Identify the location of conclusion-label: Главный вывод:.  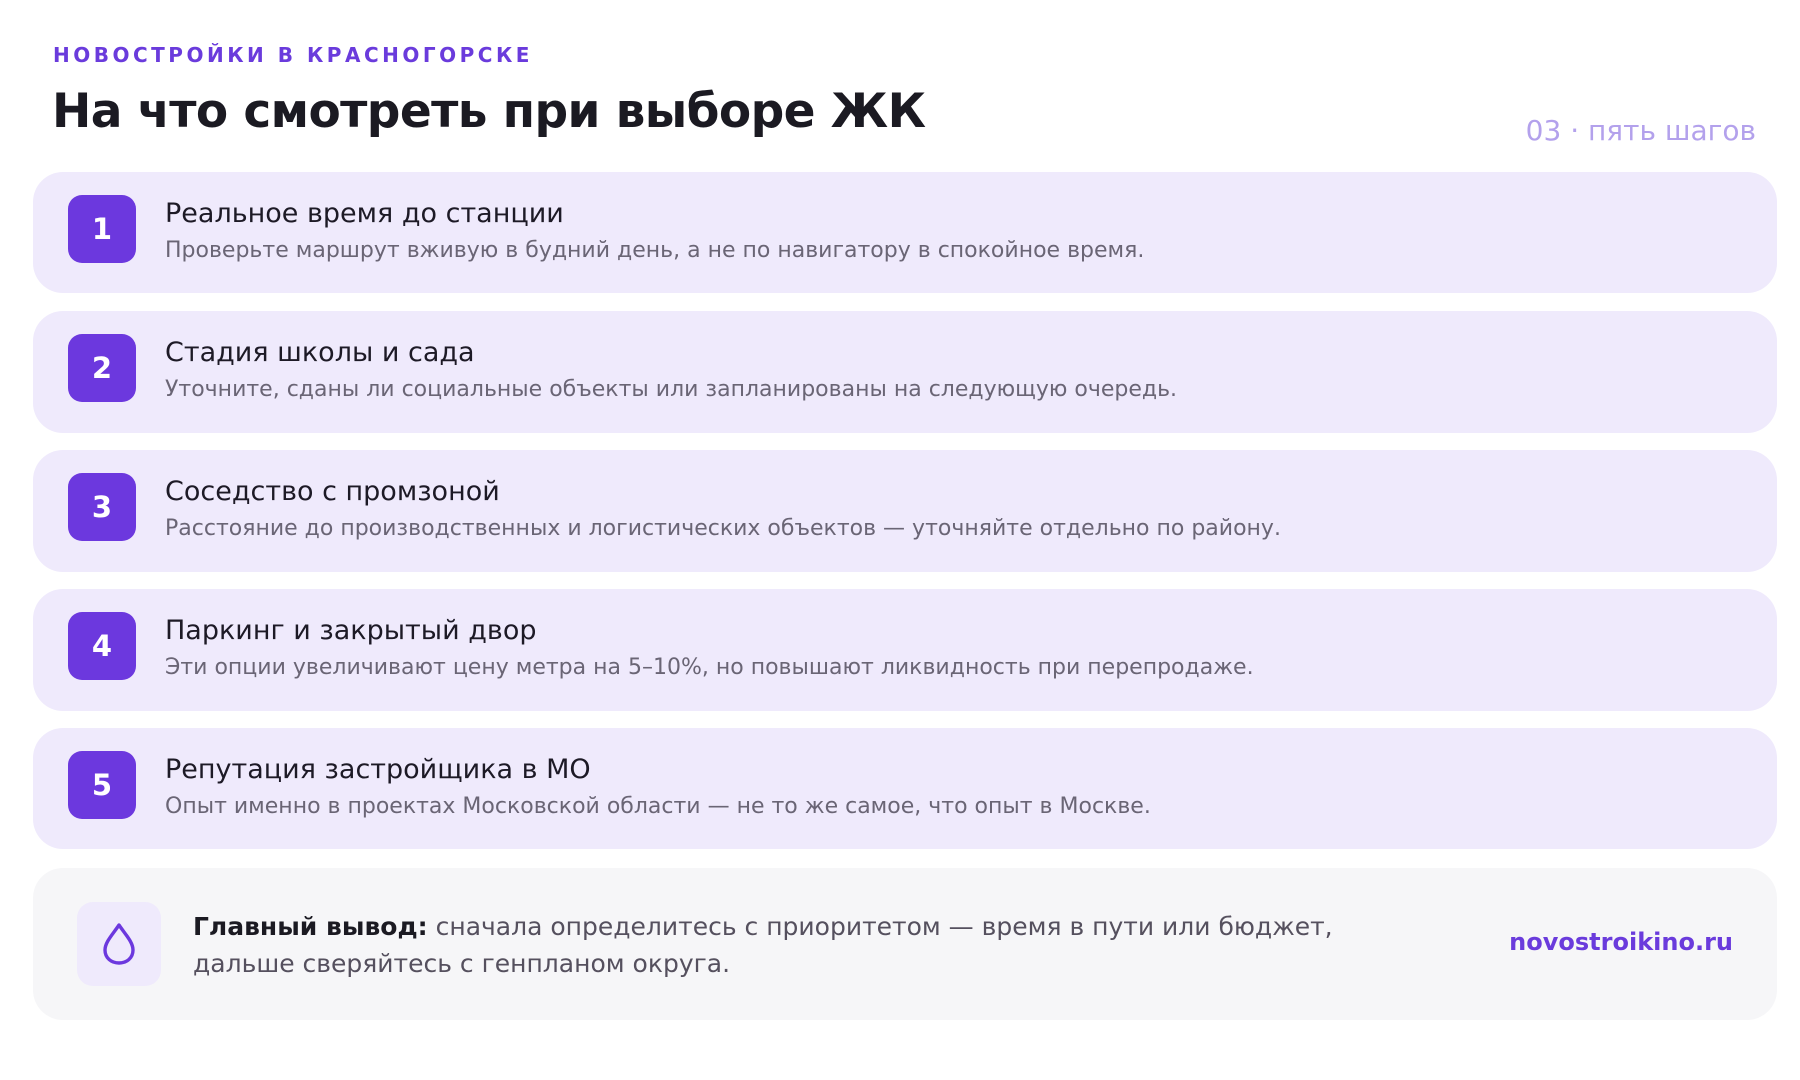
(310, 926).